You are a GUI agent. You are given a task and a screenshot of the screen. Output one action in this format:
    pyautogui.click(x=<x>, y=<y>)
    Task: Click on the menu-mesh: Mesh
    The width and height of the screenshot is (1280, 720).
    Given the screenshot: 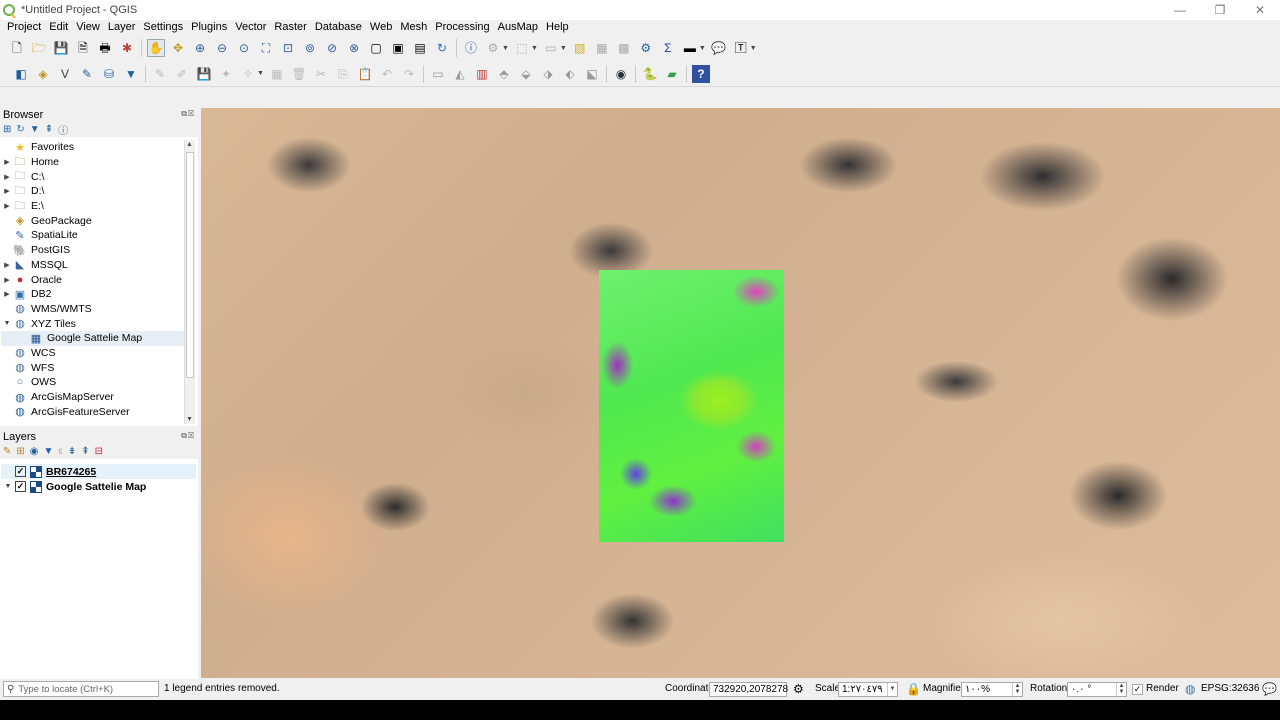 What is the action you would take?
    pyautogui.click(x=413, y=27)
    